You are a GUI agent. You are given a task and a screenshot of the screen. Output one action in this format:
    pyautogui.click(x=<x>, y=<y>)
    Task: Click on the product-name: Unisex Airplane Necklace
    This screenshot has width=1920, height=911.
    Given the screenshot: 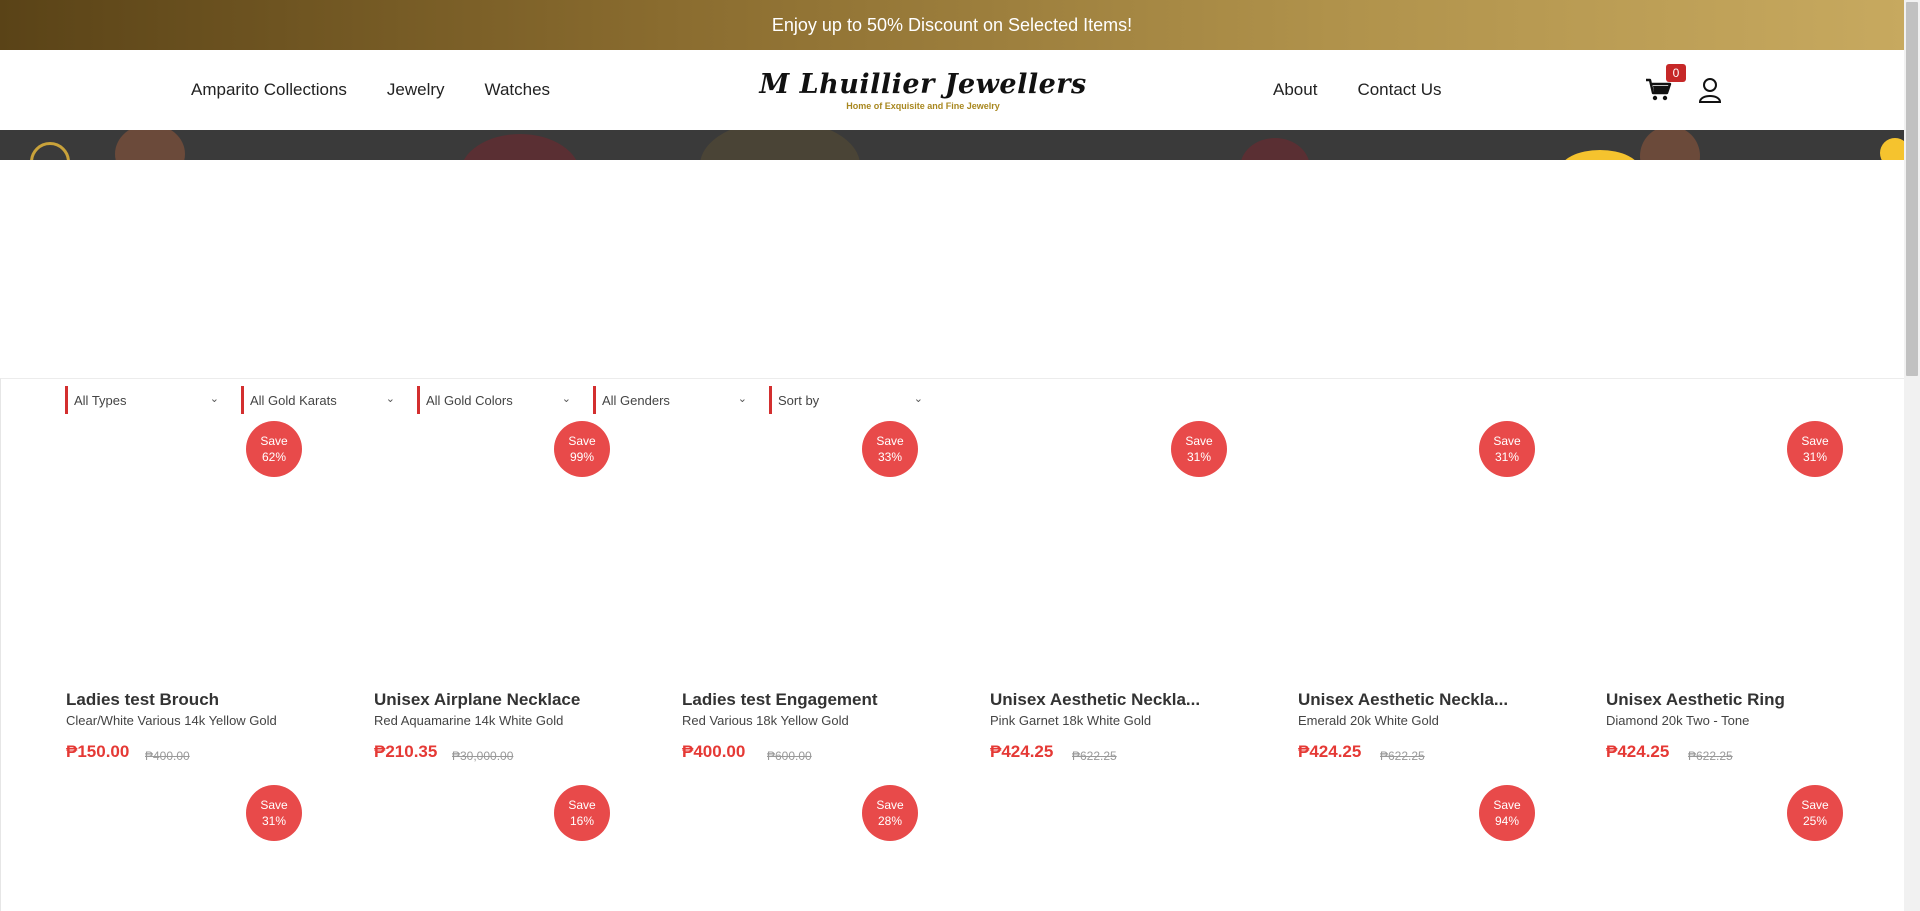 What is the action you would take?
    pyautogui.click(x=489, y=700)
    